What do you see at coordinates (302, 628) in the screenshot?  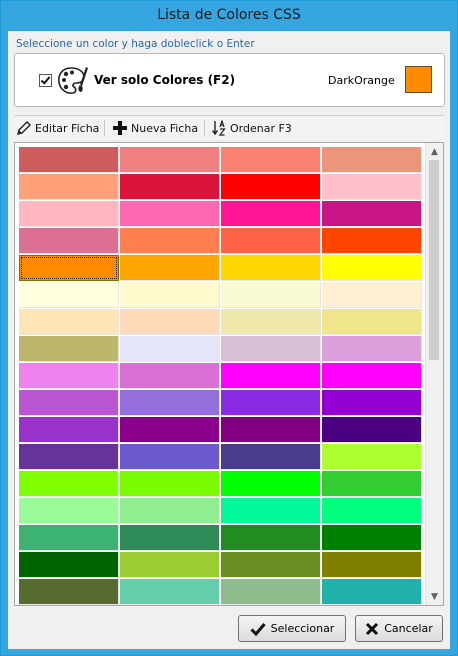 I see `select-button-label: Seleccionar` at bounding box center [302, 628].